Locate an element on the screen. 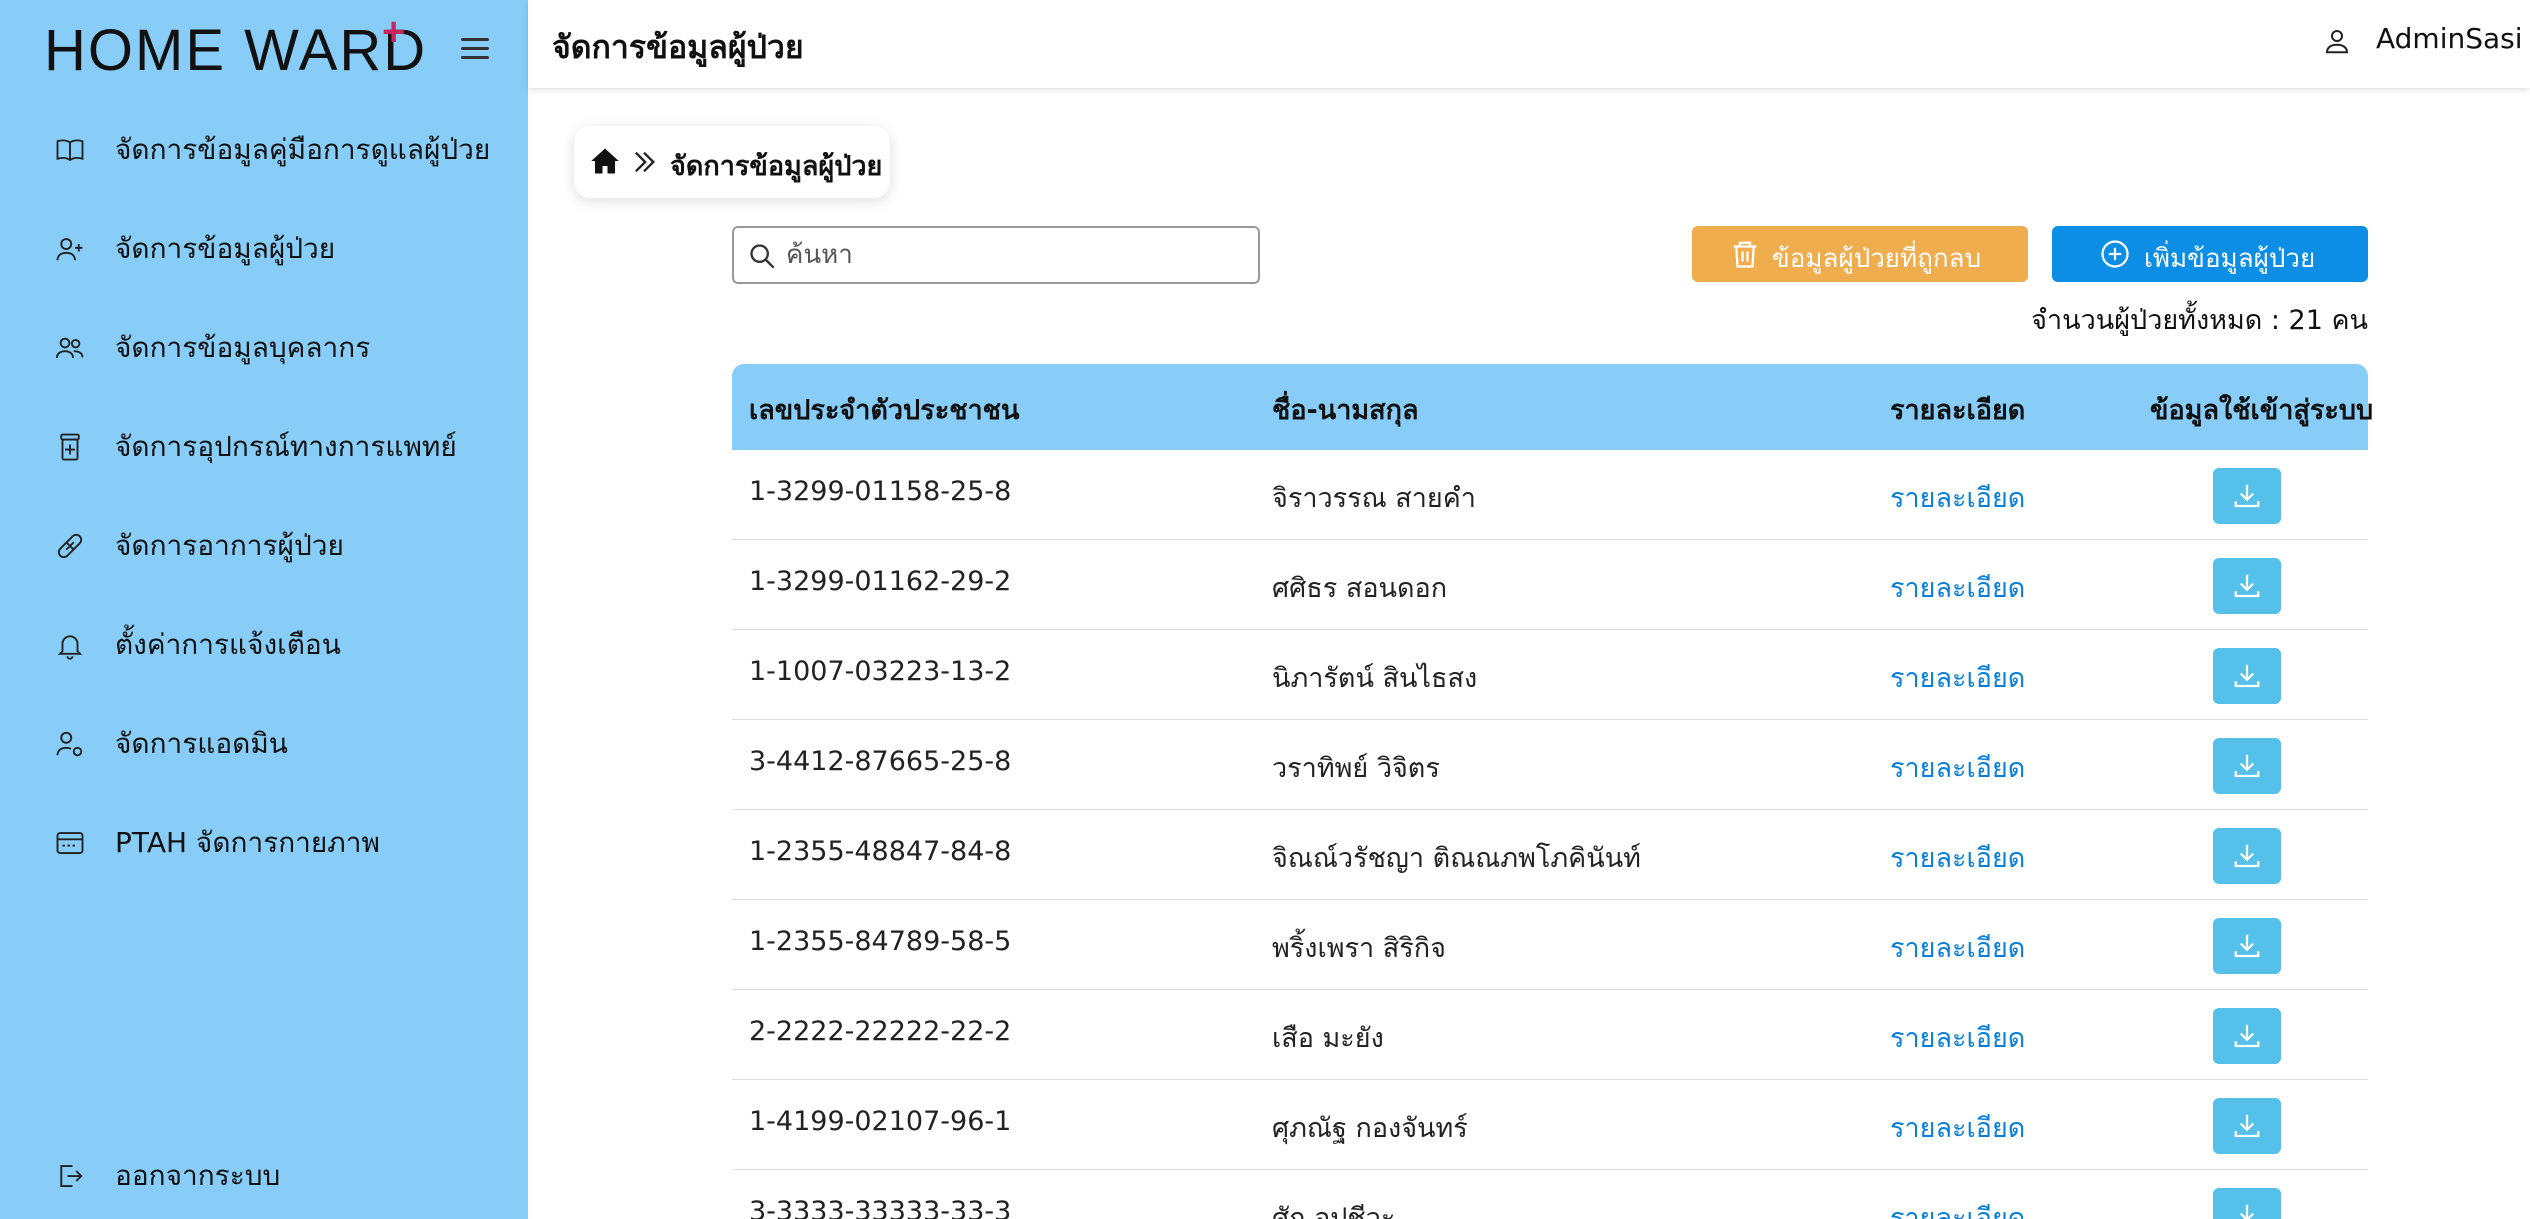 The image size is (2530, 1219). menu-toggle-icon is located at coordinates (475, 48).